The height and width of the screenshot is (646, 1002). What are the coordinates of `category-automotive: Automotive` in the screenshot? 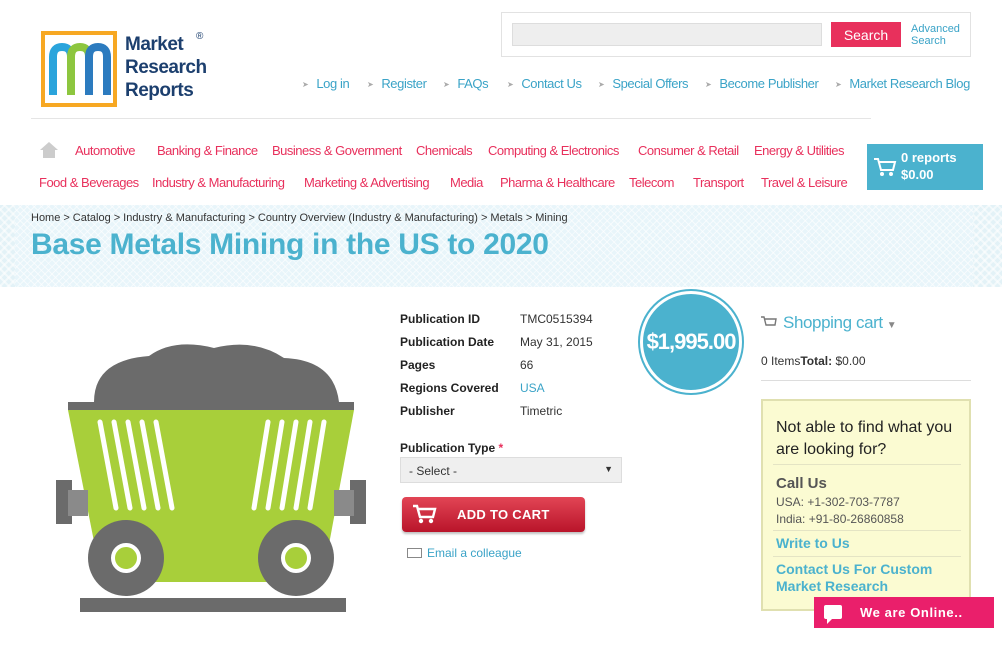 It's located at (105, 150).